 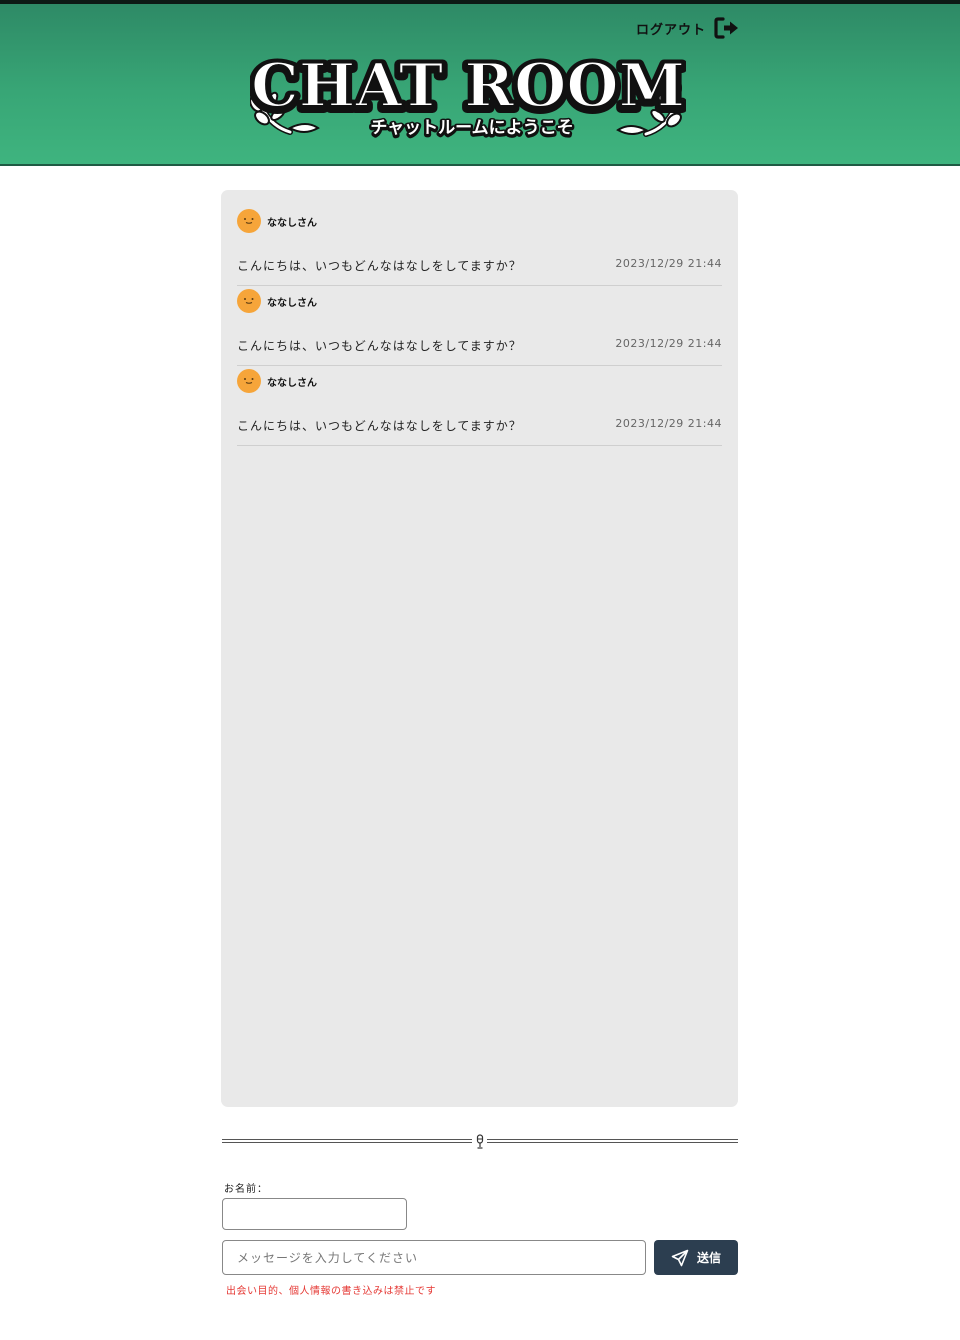 I want to click on paper-plane-icon, so click(x=680, y=1257).